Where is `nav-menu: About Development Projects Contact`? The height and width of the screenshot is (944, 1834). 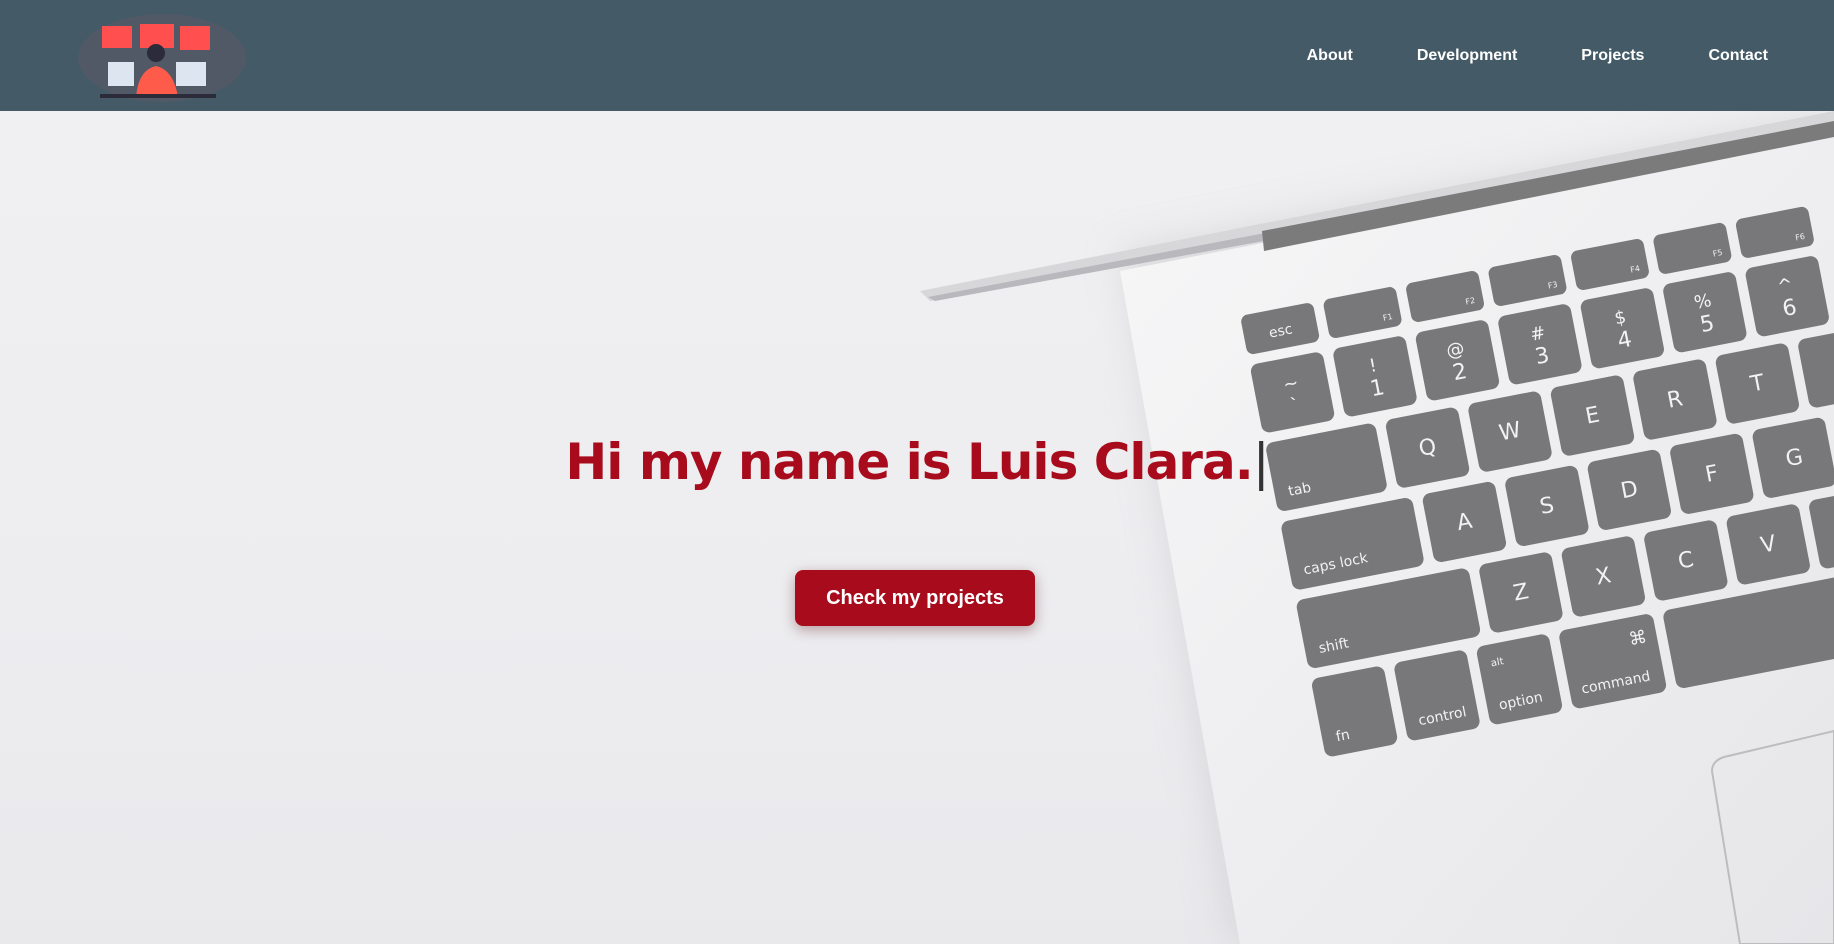 nav-menu: About Development Projects Contact is located at coordinates (1505, 55).